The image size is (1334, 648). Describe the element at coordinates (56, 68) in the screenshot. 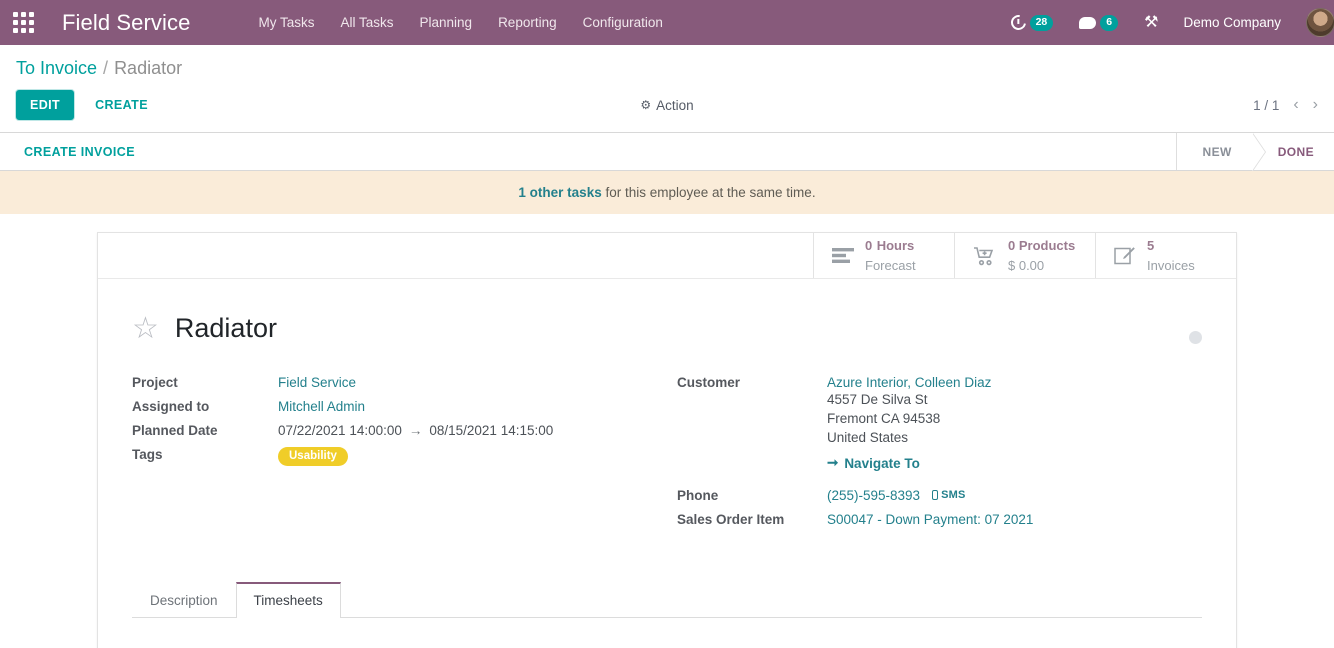

I see `breadcrumb-parent: To Invoice` at that location.